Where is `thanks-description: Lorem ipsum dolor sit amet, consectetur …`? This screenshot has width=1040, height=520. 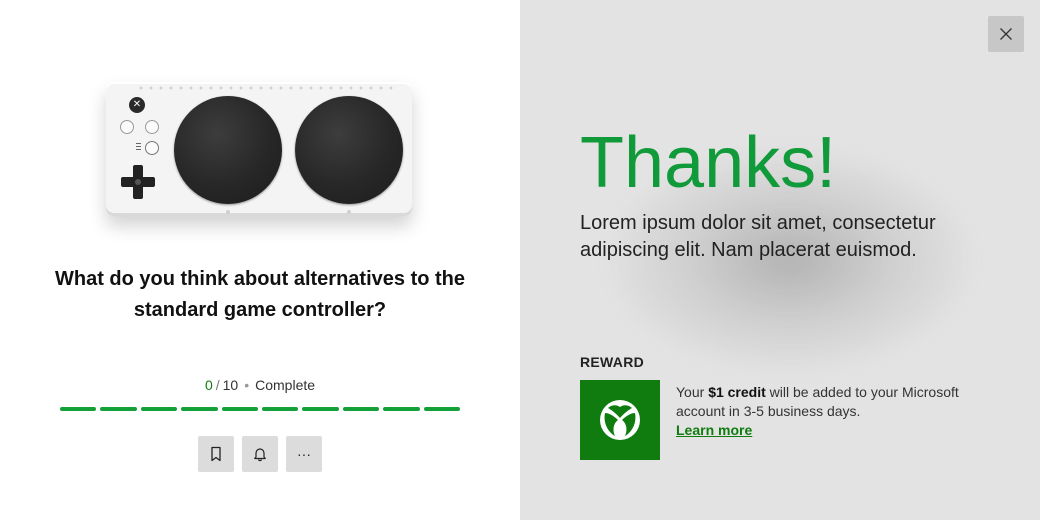 thanks-description: Lorem ipsum dolor sit amet, consectetur … is located at coordinates (758, 236).